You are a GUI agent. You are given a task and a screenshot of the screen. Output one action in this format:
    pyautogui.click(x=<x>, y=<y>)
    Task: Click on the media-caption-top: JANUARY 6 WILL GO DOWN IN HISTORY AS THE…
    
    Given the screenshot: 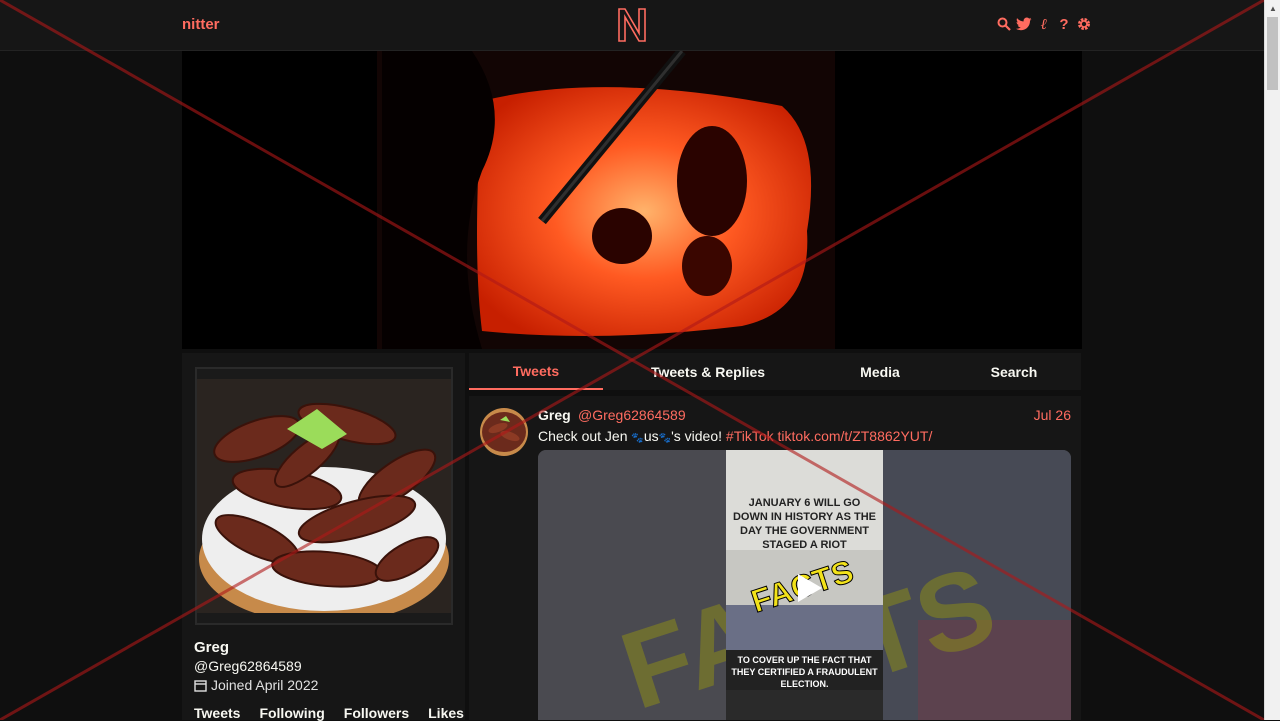 What is the action you would take?
    pyautogui.click(x=804, y=524)
    